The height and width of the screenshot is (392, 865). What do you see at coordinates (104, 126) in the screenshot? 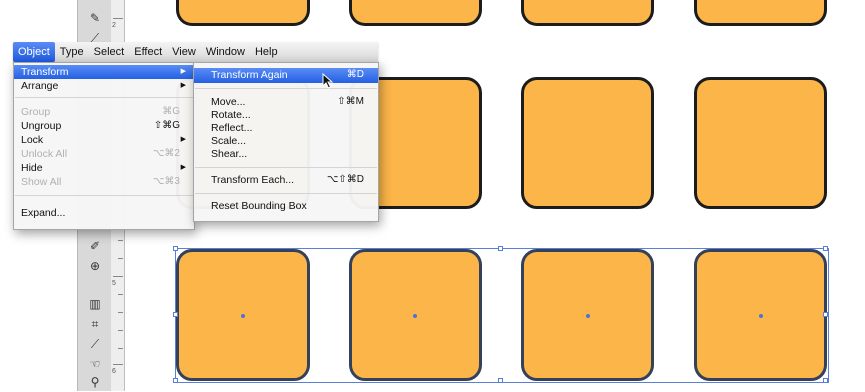
I see `menu-item-ungroup: Ungroup ⇧⌘G` at bounding box center [104, 126].